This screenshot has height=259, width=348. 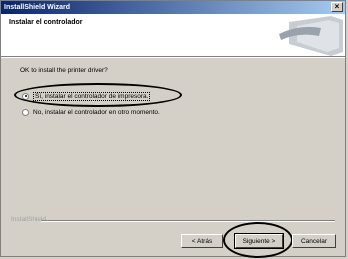 What do you see at coordinates (37, 7) in the screenshot?
I see `window-title: InstallShield Wizard` at bounding box center [37, 7].